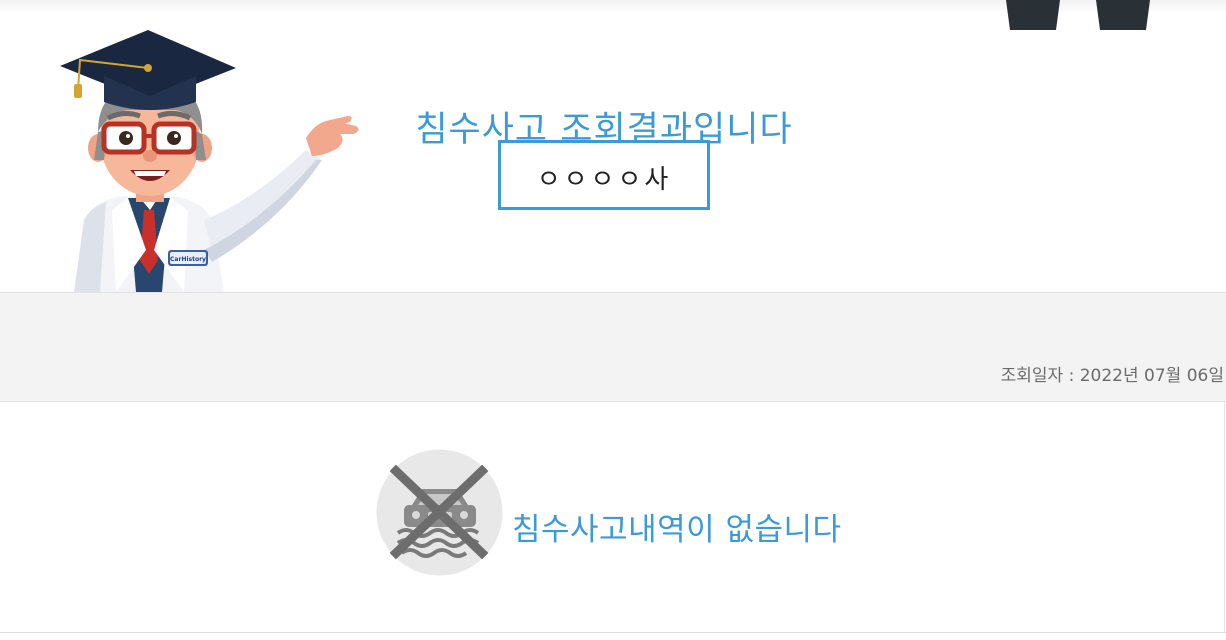 This screenshot has width=1226, height=640. What do you see at coordinates (209, 161) in the screenshot?
I see `mascot-illustration: CarHistory` at bounding box center [209, 161].